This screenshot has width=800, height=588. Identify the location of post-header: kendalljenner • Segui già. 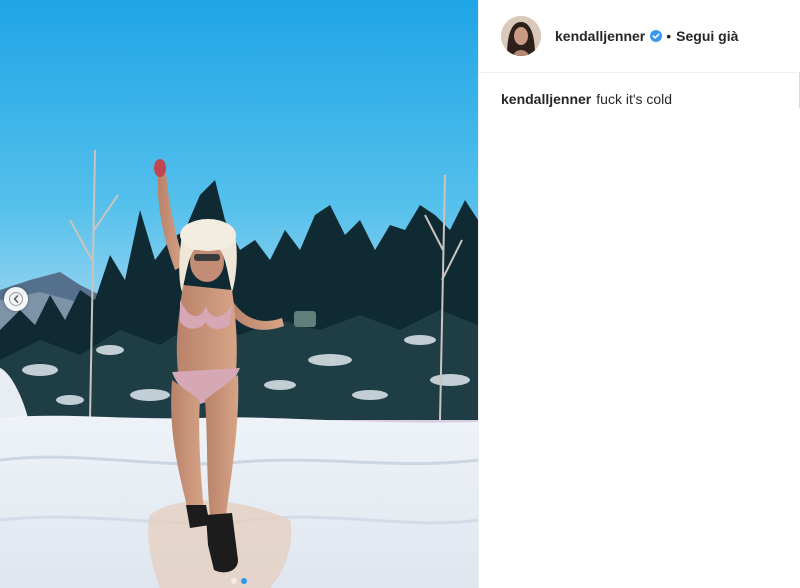
(638, 36).